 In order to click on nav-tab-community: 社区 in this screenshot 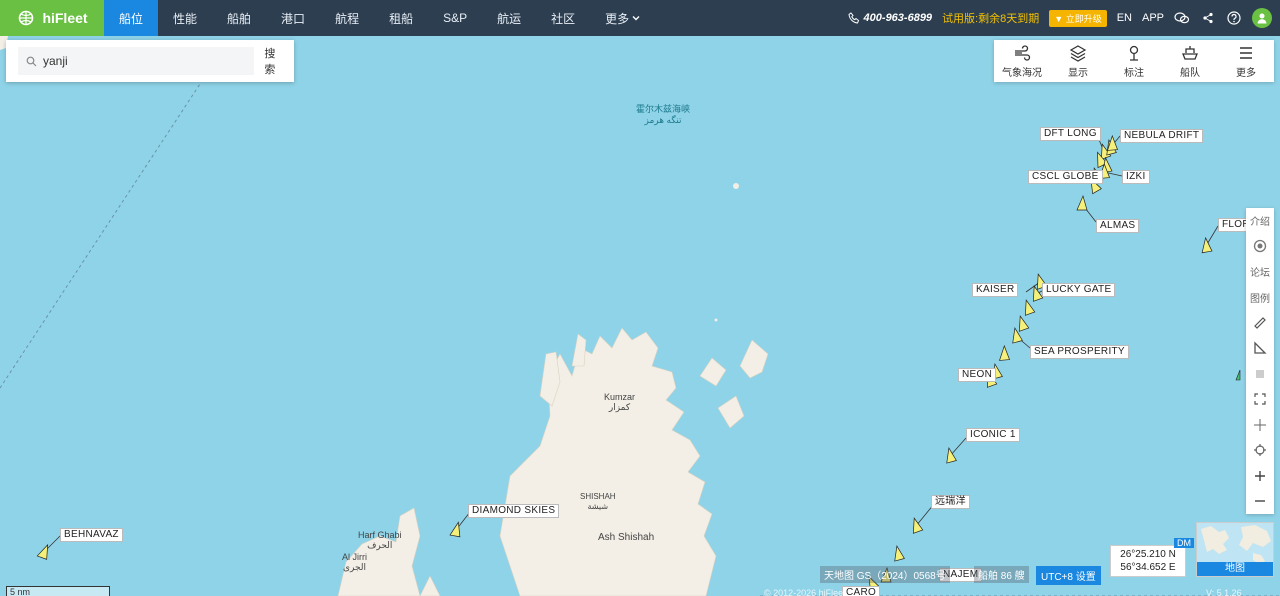, I will do `click(563, 18)`.